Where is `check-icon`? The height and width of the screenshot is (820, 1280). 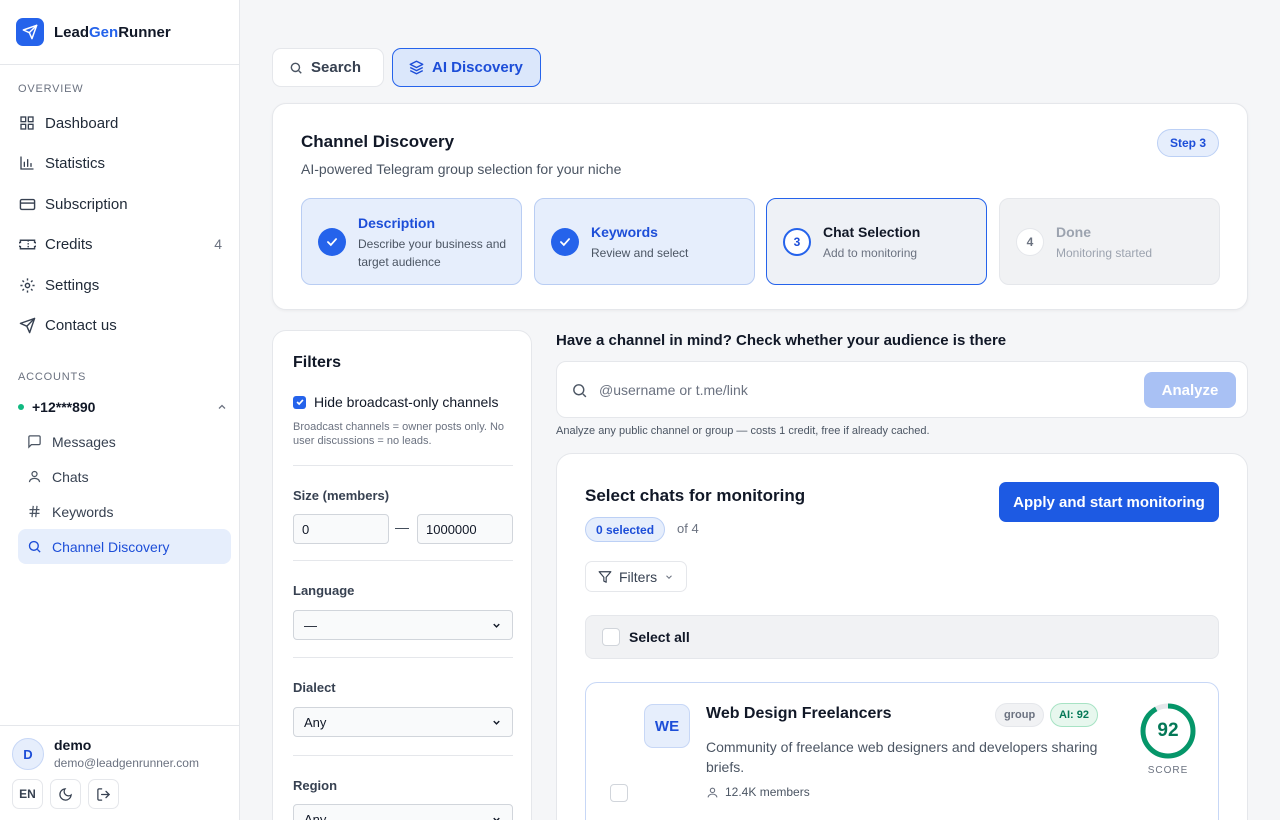
check-icon is located at coordinates (332, 242).